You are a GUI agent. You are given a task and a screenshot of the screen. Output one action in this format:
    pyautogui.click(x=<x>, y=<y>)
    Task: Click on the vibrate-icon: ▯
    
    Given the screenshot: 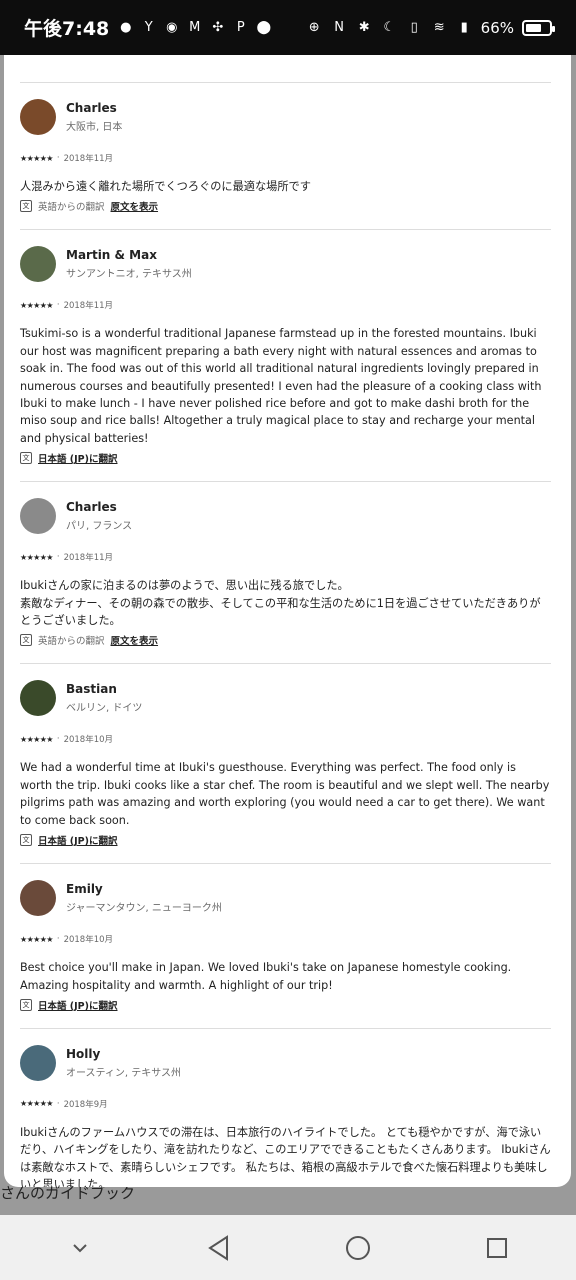 What is the action you would take?
    pyautogui.click(x=414, y=27)
    